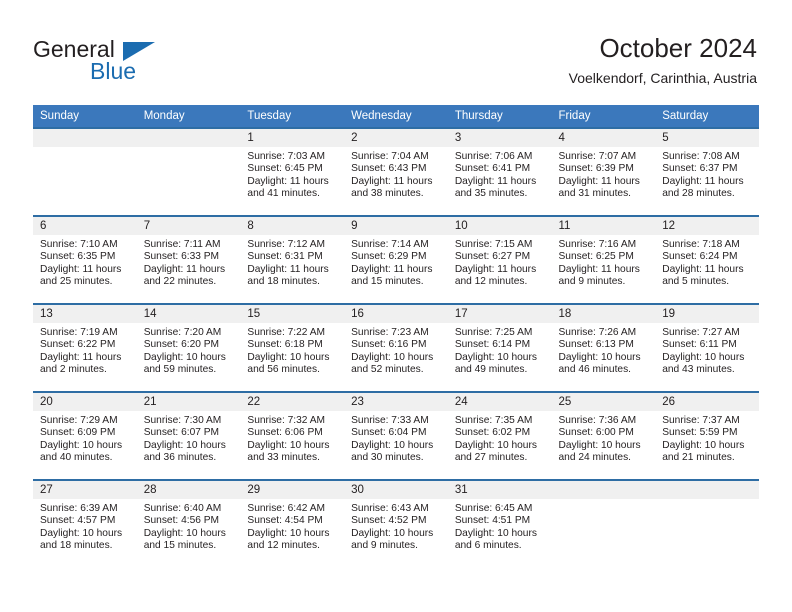  I want to click on day-sunrise-text: Sunrise: 7:04 AM, so click(390, 156).